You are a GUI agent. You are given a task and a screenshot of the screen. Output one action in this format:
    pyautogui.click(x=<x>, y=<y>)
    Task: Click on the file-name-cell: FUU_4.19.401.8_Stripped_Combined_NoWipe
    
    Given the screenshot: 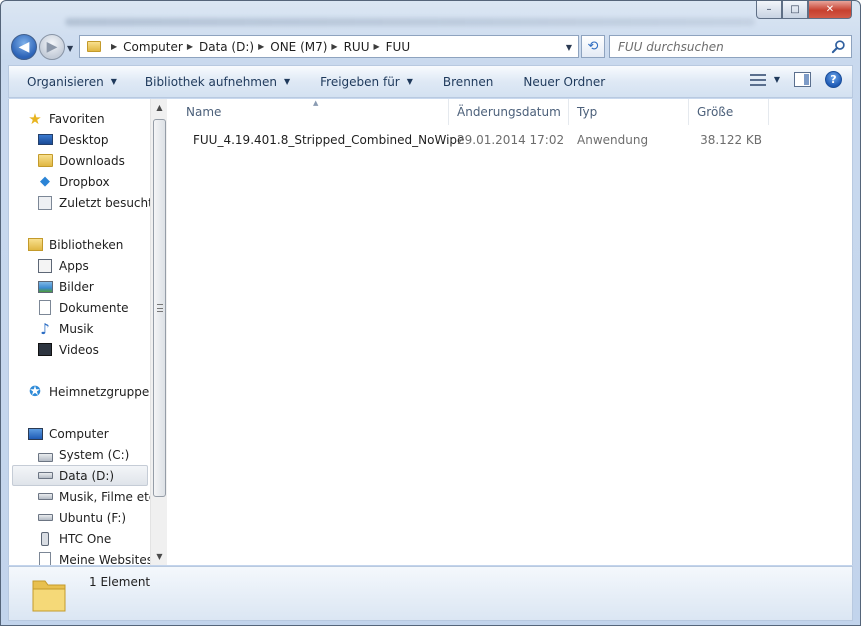 What is the action you would take?
    pyautogui.click(x=316, y=140)
    